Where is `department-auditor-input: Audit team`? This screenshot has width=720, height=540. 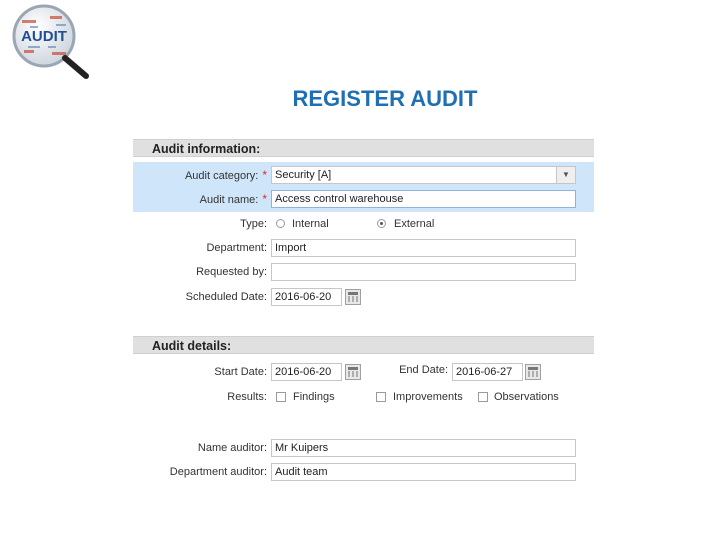 department-auditor-input: Audit team is located at coordinates (423, 472).